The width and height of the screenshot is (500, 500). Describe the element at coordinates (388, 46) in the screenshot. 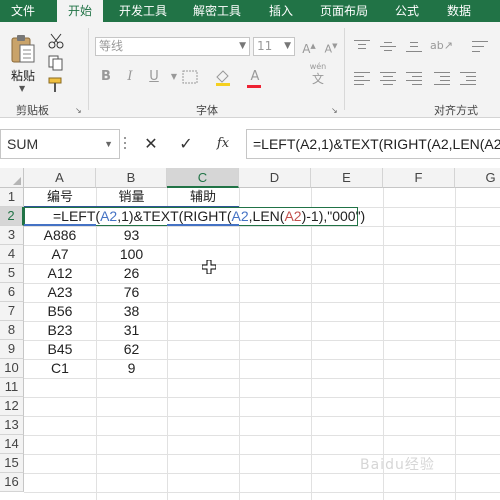

I see `align-middle-icon` at that location.